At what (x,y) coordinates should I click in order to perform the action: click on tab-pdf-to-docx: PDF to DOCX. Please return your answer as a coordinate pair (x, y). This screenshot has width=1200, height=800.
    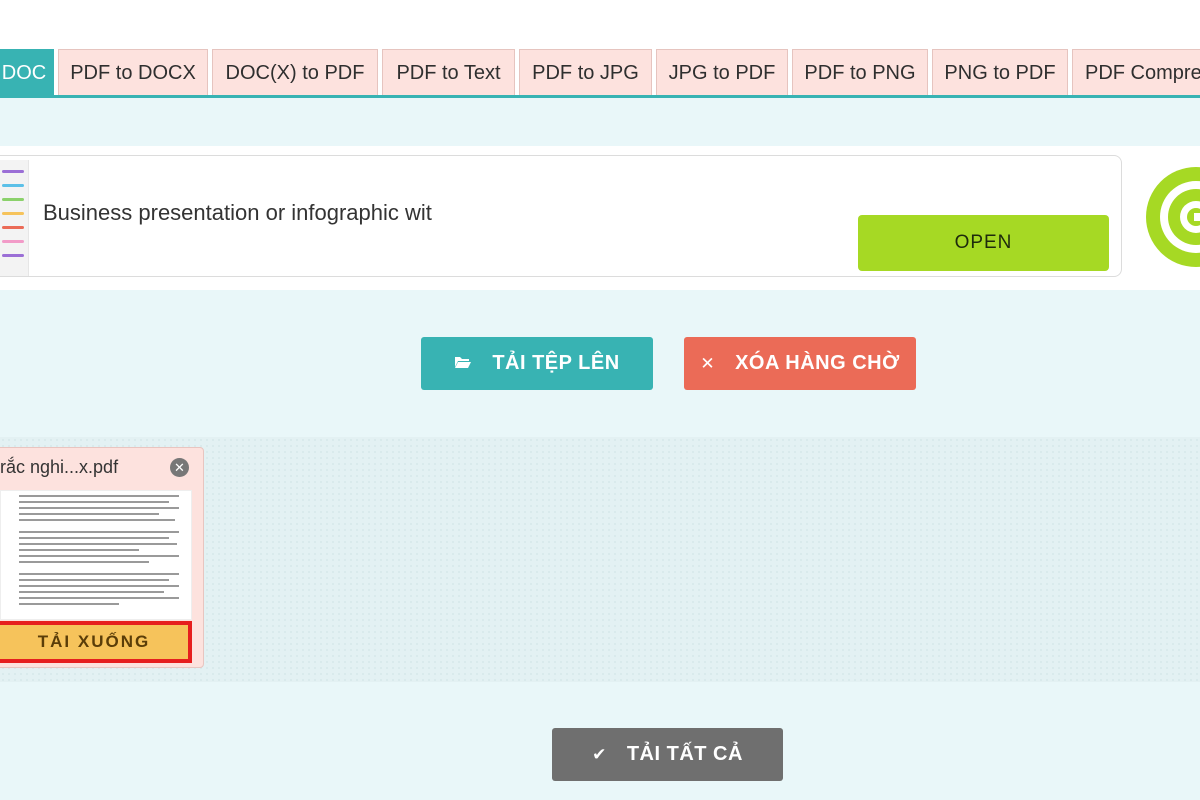
    Looking at the image, I should click on (133, 72).